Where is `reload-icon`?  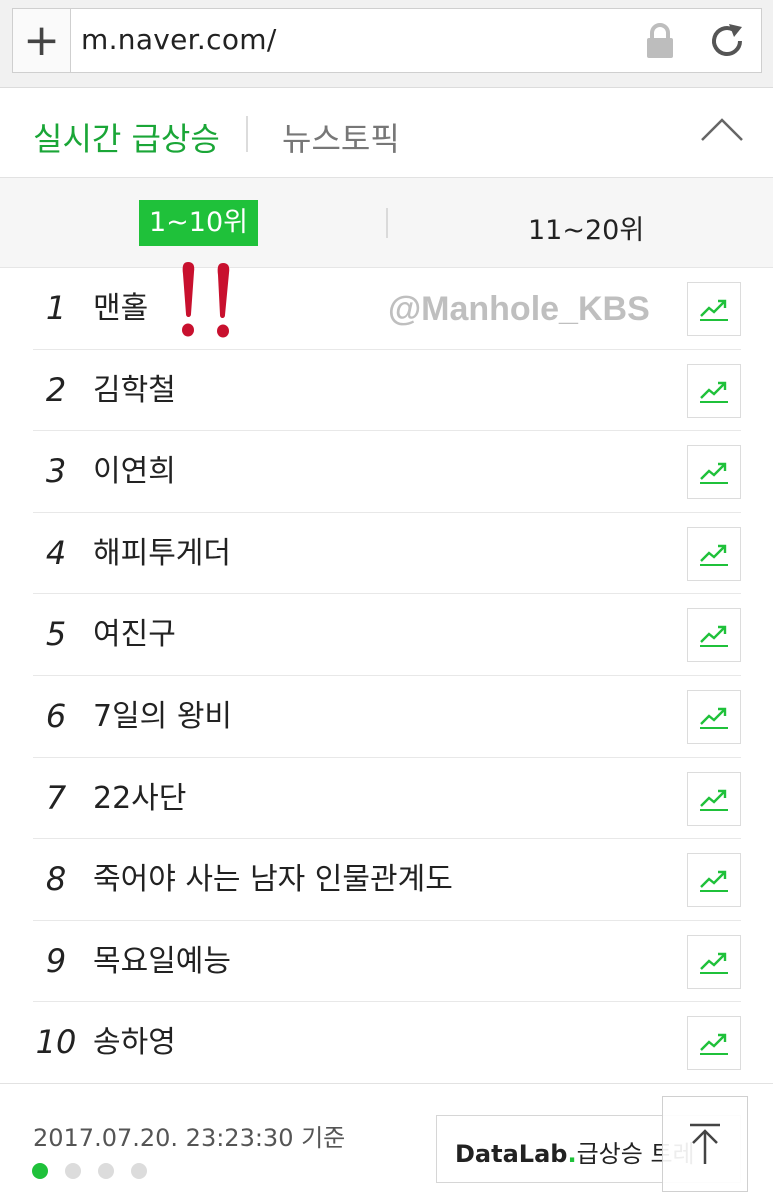 reload-icon is located at coordinates (727, 41).